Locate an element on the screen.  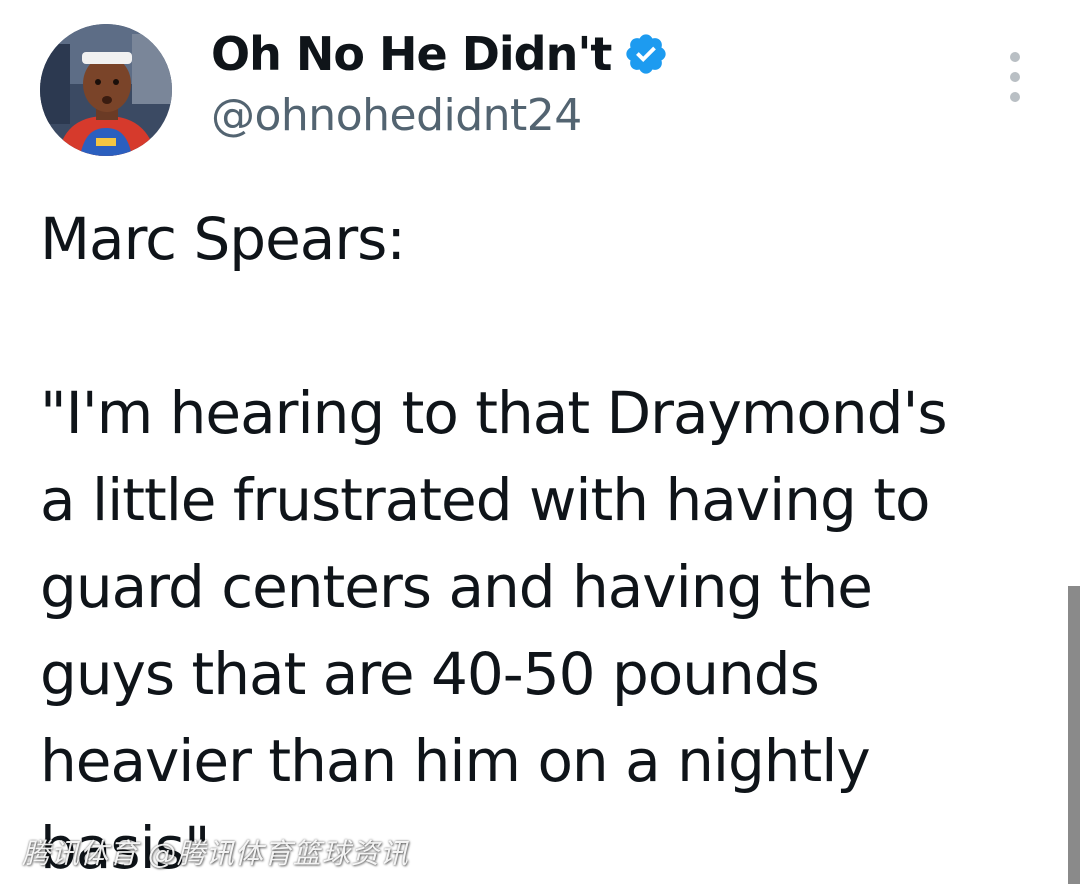
watermark: 腾讯体育 @腾讯体育篮球资讯 is located at coordinates (215, 853).